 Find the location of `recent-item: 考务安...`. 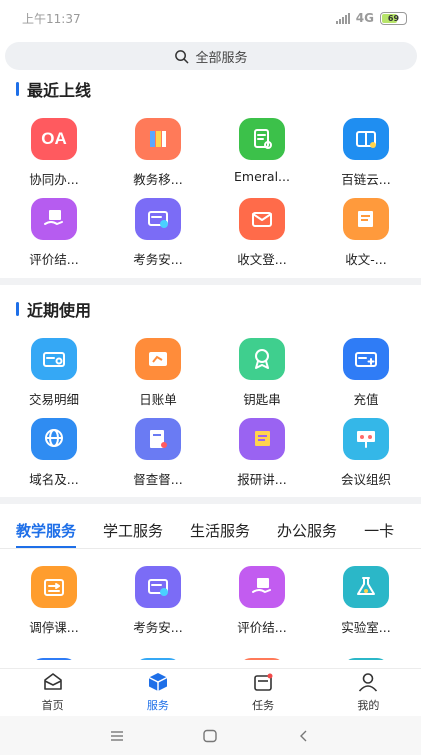

recent-item: 考务安... is located at coordinates (158, 232).